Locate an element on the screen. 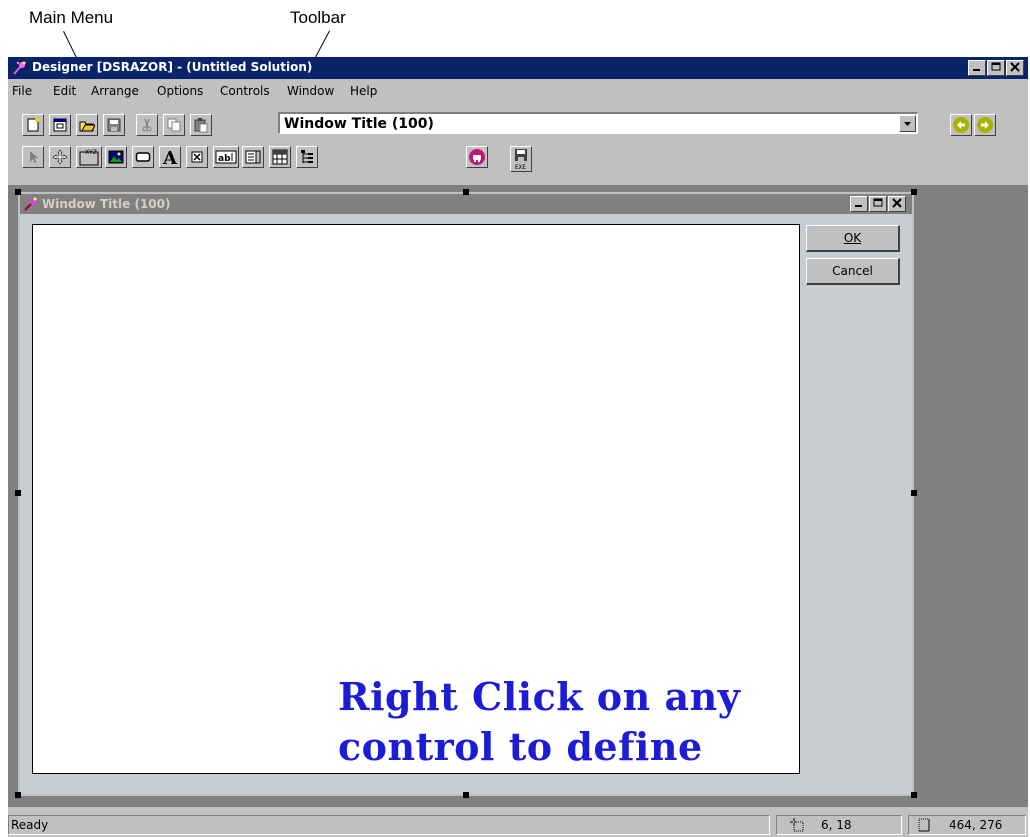 This screenshot has height=837, width=1030. menu-controls: Controls is located at coordinates (245, 91).